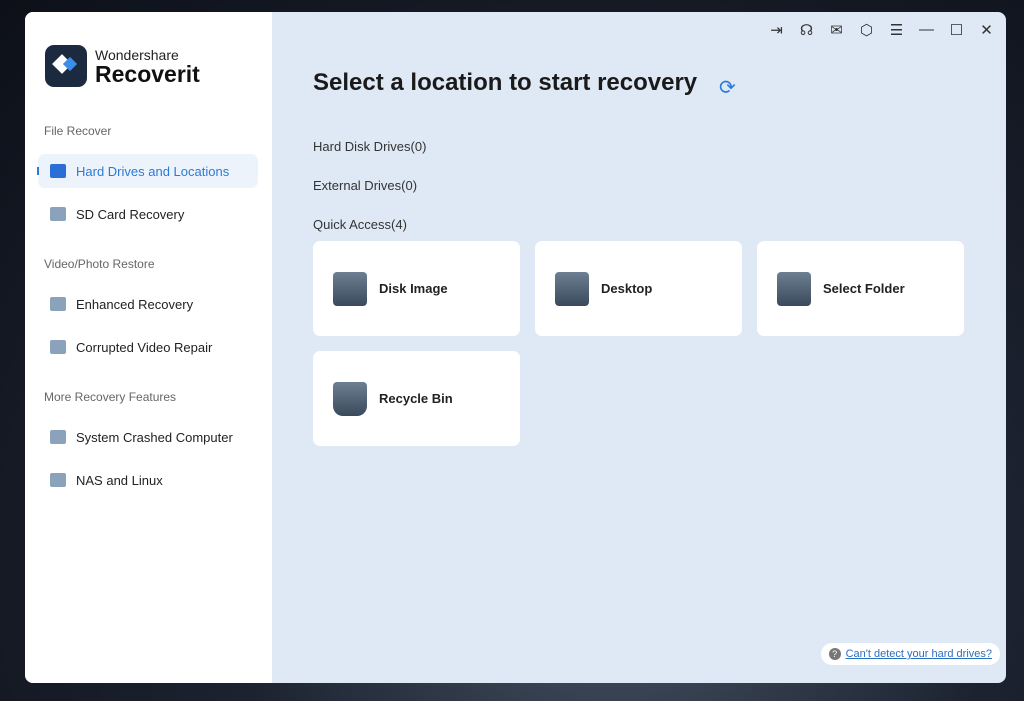 This screenshot has height=701, width=1024. I want to click on sidebar-item-label: Corrupted Video Repair, so click(144, 347).